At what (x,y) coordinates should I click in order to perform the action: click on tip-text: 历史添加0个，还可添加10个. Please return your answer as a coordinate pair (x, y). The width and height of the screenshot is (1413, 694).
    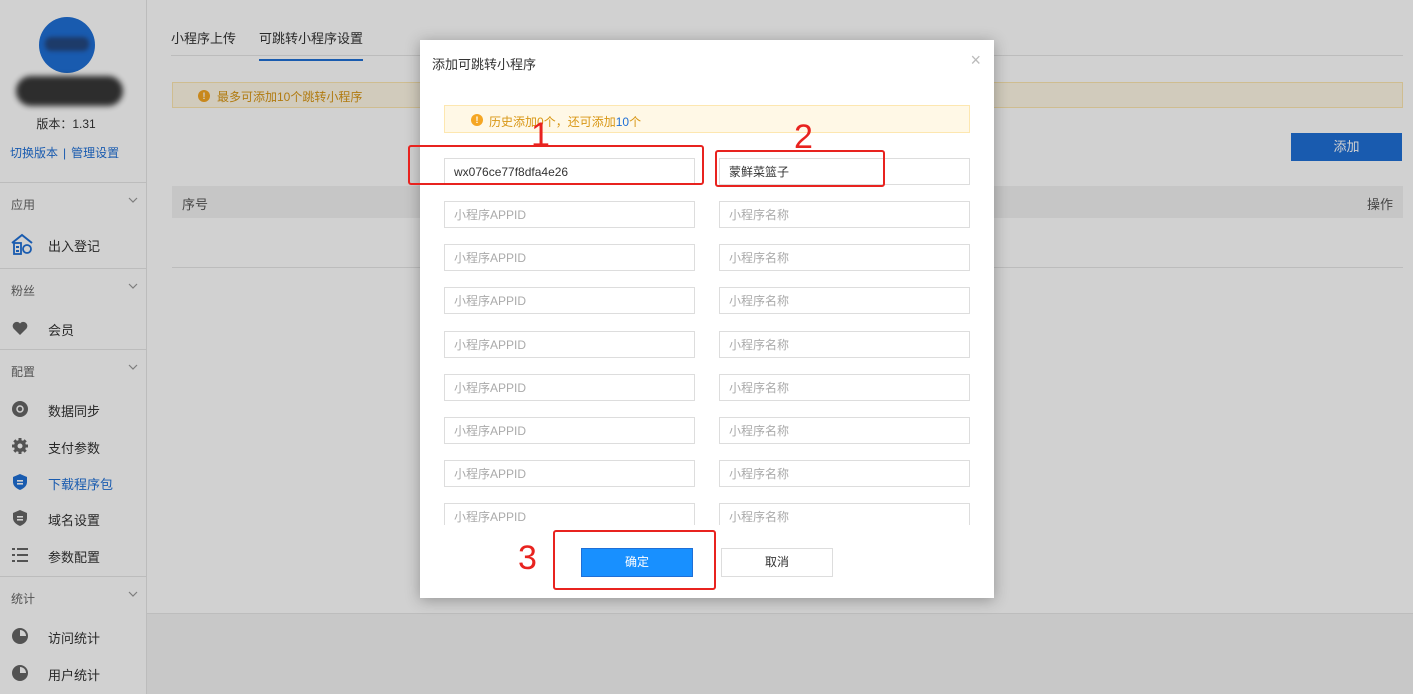
    Looking at the image, I should click on (565, 121).